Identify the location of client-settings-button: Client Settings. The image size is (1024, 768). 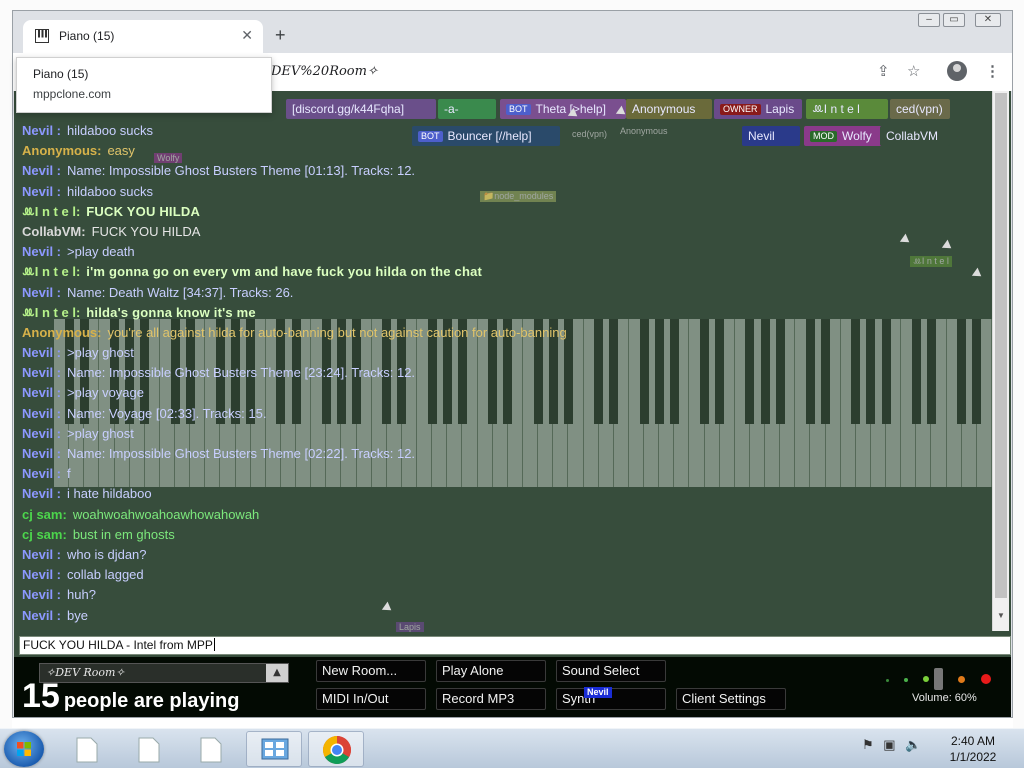
(731, 699).